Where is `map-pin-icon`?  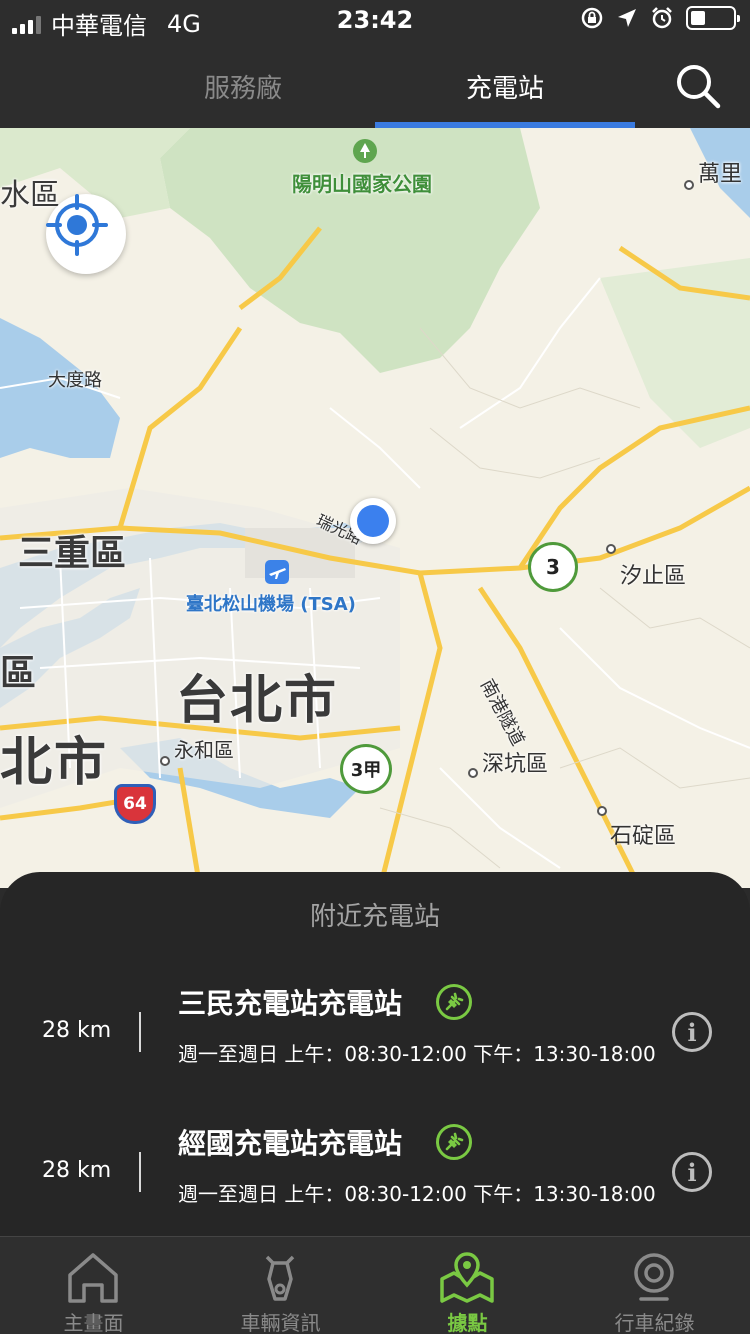 map-pin-icon is located at coordinates (467, 1277).